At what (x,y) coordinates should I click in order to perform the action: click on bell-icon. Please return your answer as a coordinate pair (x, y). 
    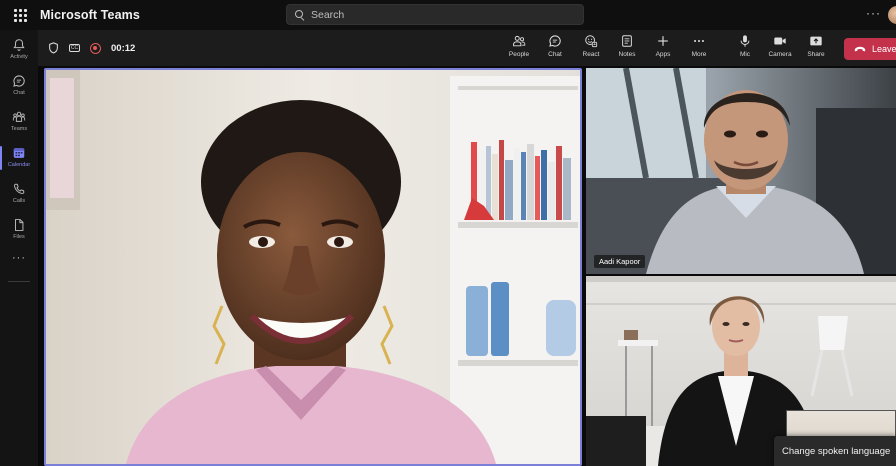
    Looking at the image, I should click on (19, 45).